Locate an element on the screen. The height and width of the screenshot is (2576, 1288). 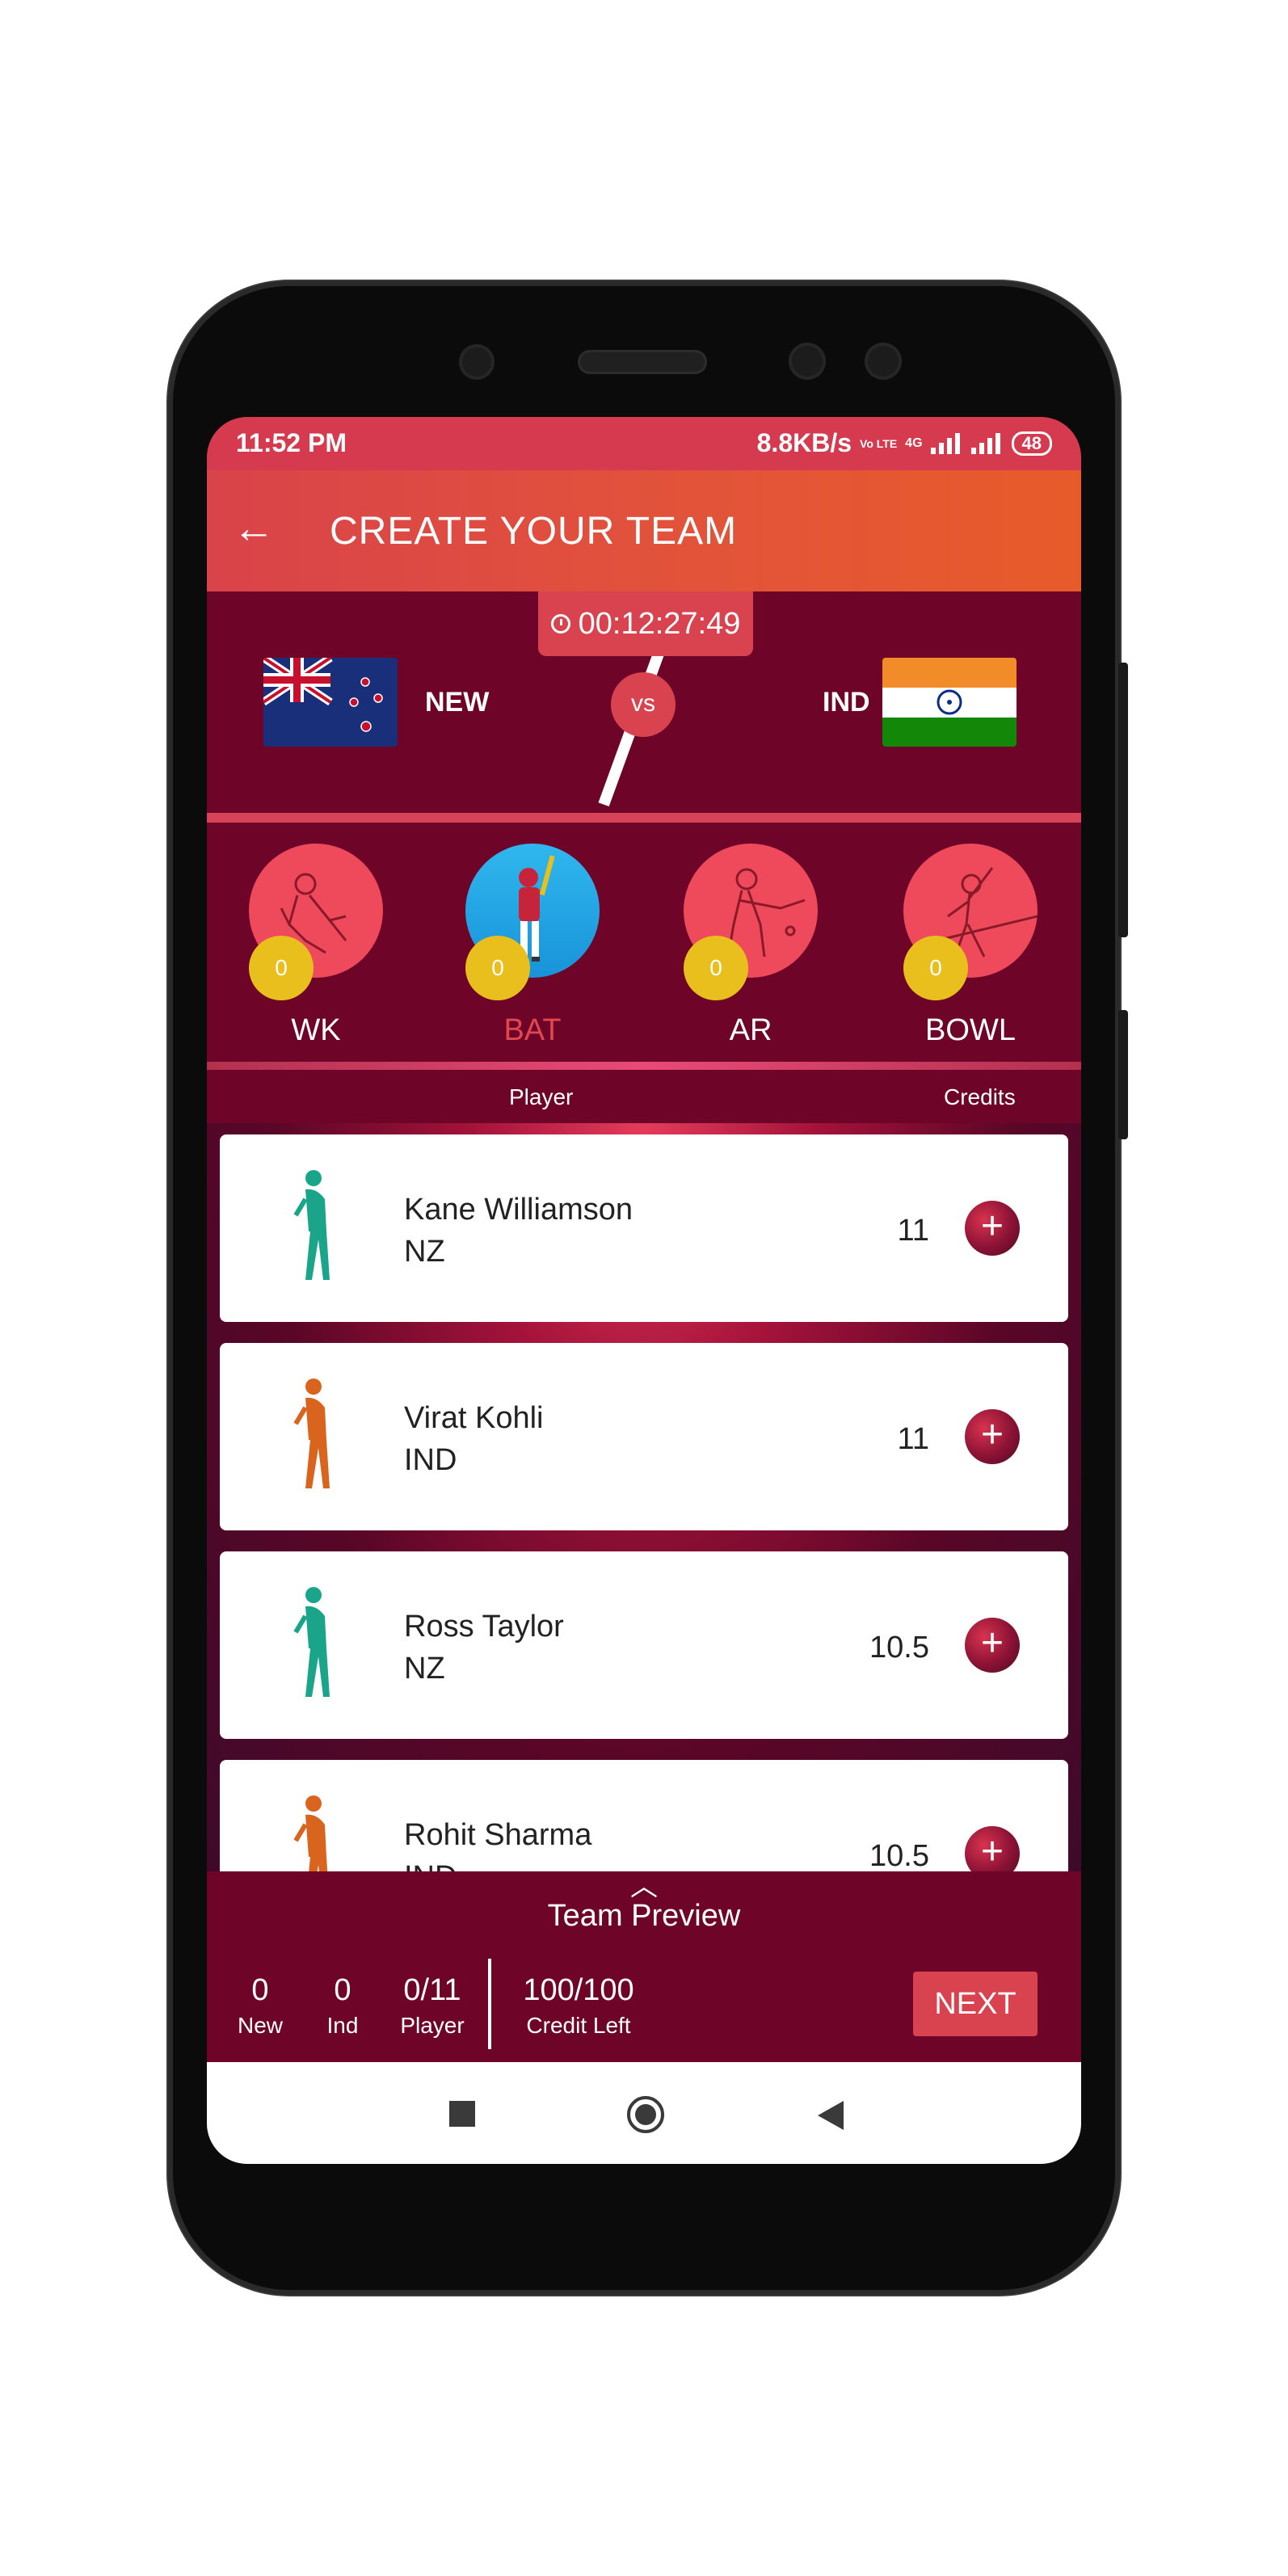
credits-column-header: Credits is located at coordinates (980, 1096).